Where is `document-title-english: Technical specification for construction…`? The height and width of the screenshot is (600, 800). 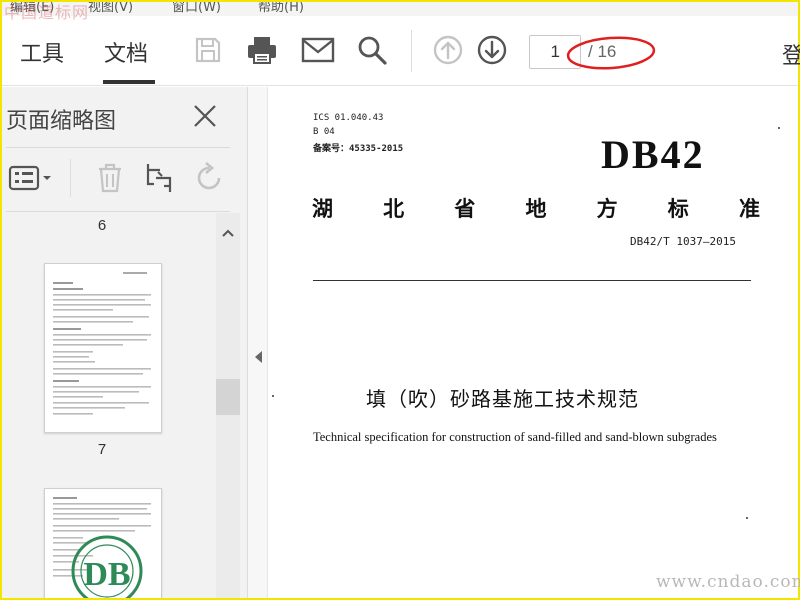
document-title-english: Technical specification for construction… is located at coordinates (515, 437).